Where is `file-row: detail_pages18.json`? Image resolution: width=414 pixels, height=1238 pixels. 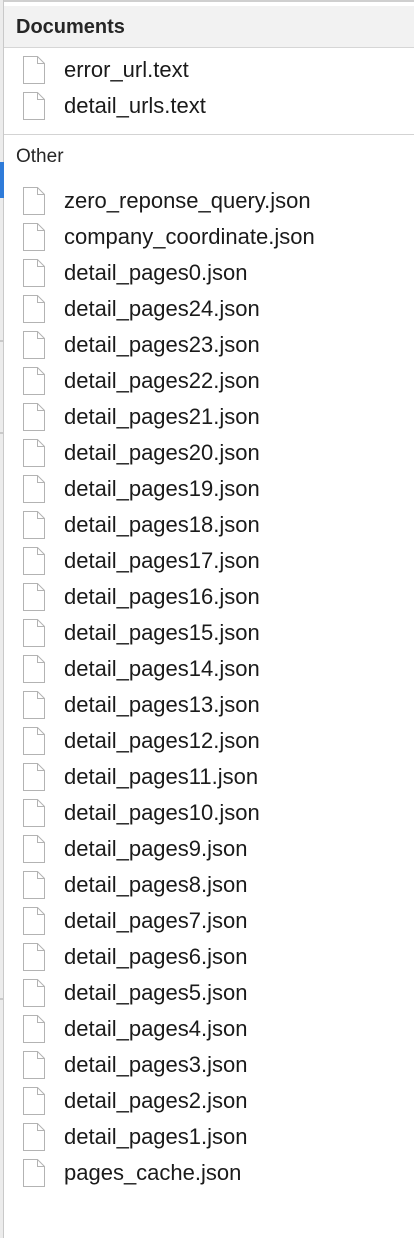
file-row: detail_pages18.json is located at coordinates (209, 525).